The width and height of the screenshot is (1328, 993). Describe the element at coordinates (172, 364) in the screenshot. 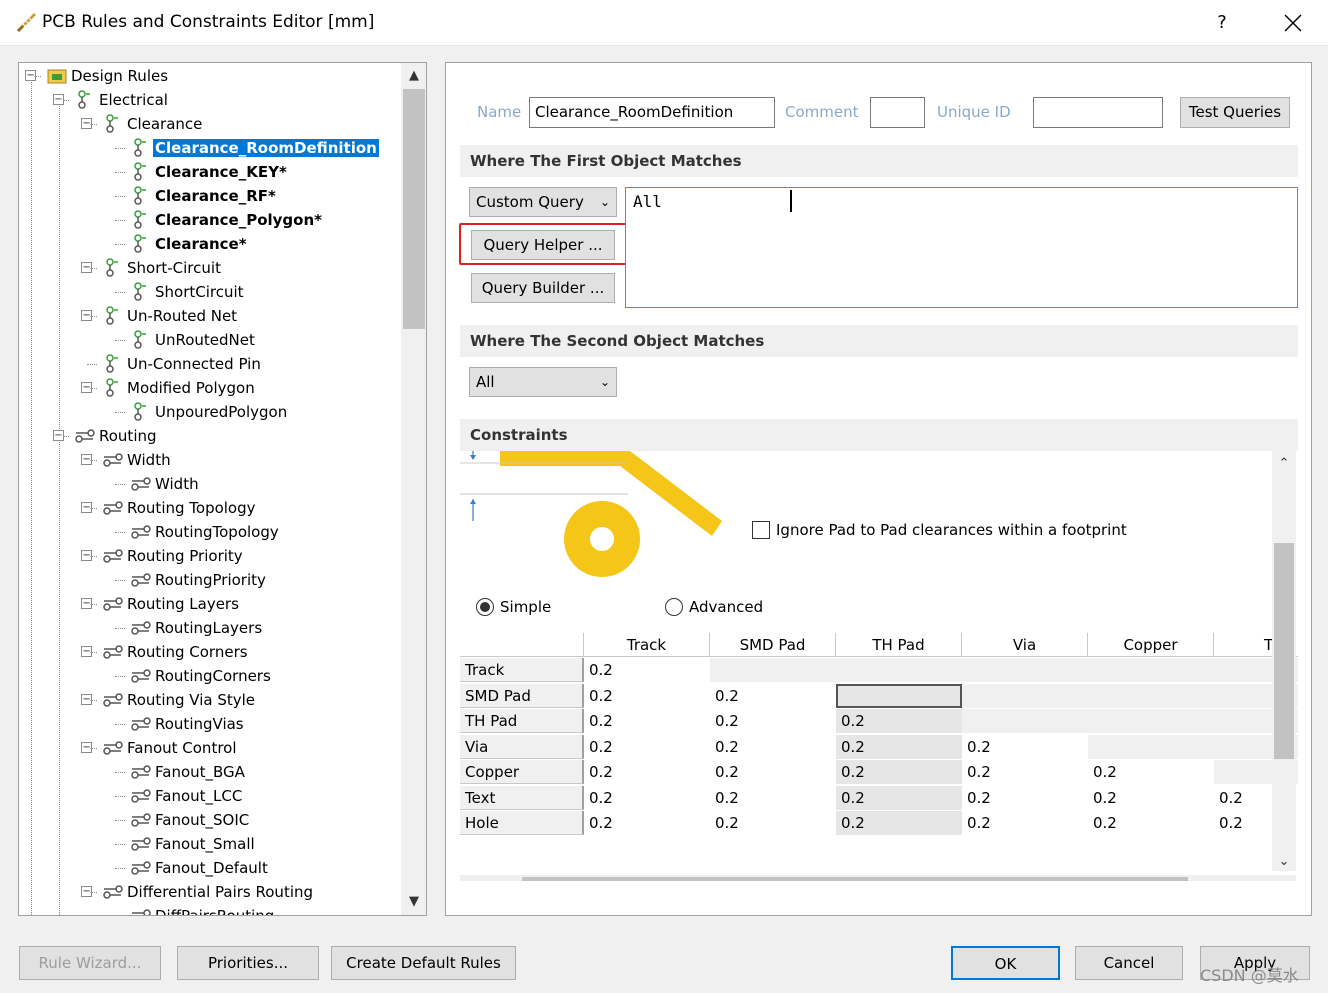

I see `tree-item: Un-Connected Pin` at that location.